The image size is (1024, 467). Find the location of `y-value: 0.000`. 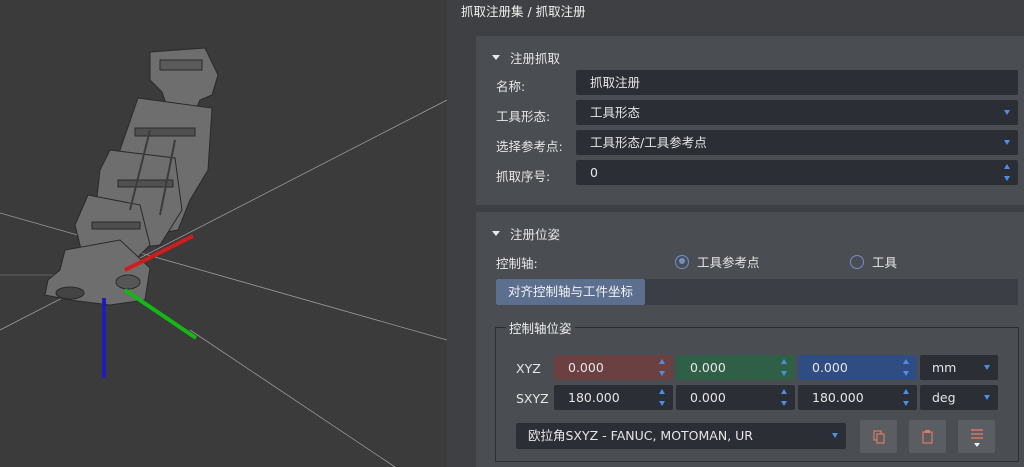

y-value: 0.000 is located at coordinates (708, 367).